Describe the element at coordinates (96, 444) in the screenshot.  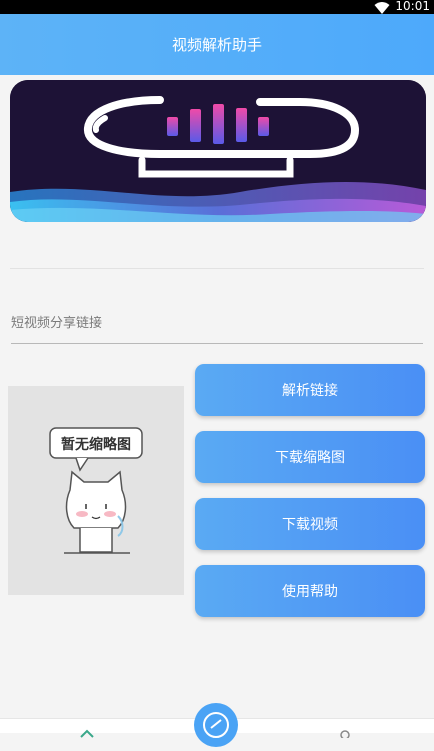
I see `no-thumbnail-text: 暂无缩略图` at that location.